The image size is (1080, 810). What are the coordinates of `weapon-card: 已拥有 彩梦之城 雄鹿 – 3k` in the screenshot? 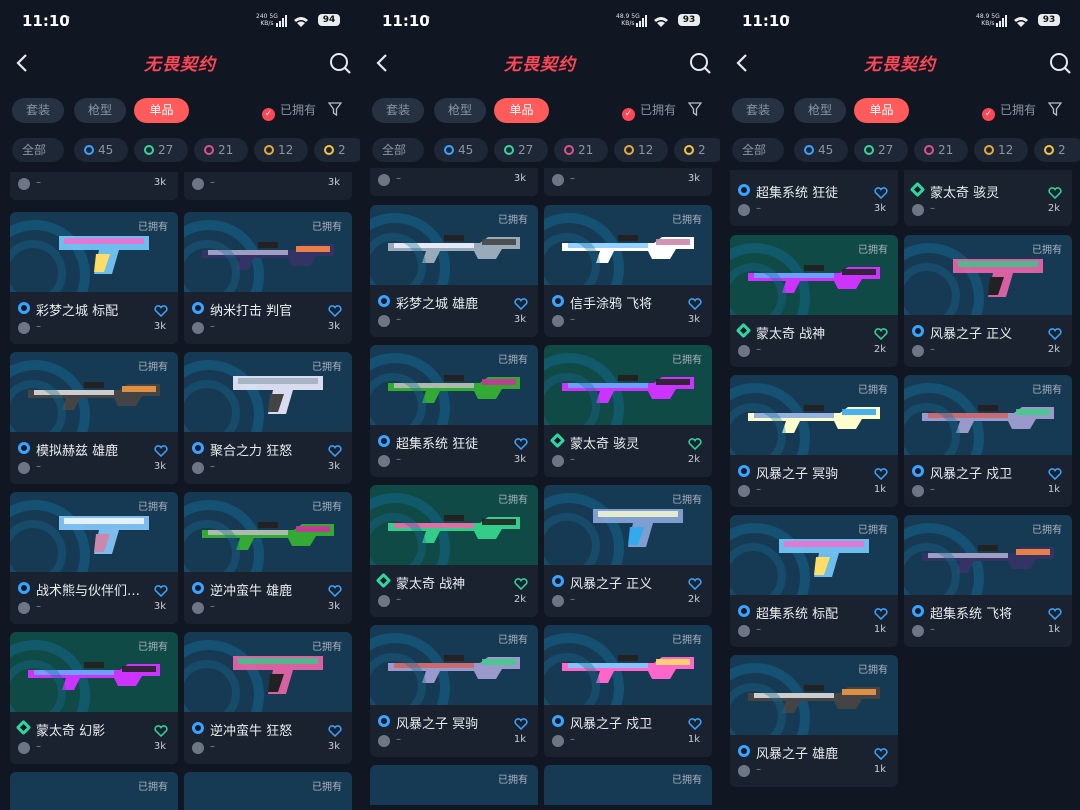 It's located at (454, 271).